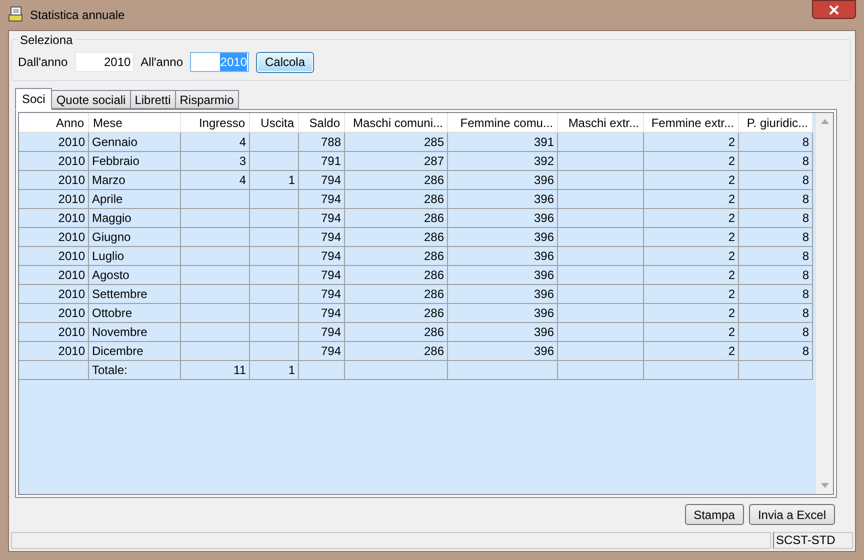  Describe the element at coordinates (396, 142) in the screenshot. I see `table-cell: 285` at that location.